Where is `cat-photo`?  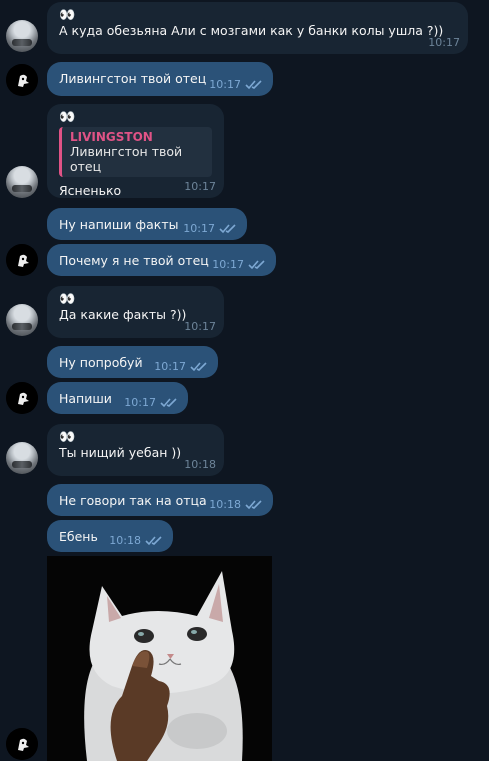 cat-photo is located at coordinates (159, 658).